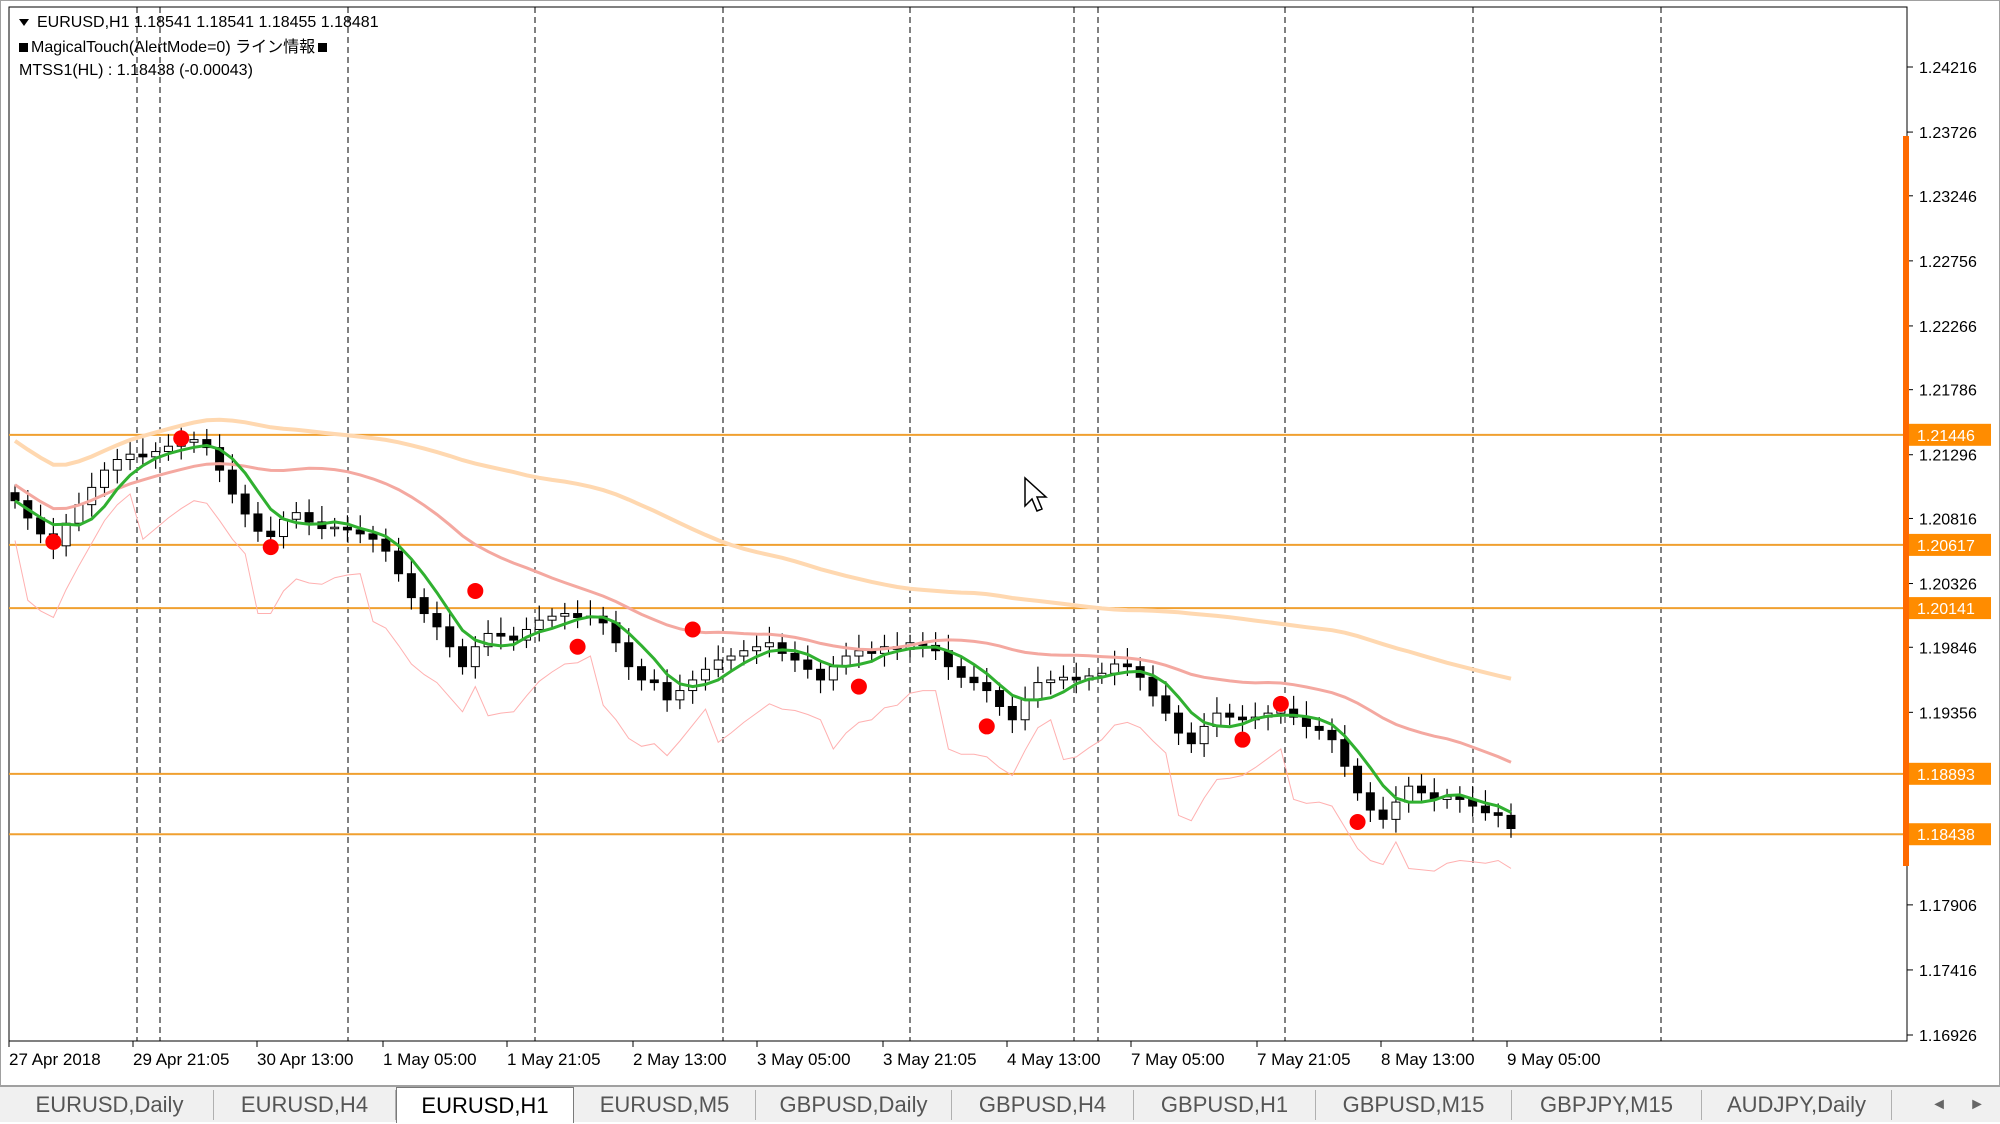 The width and height of the screenshot is (2000, 1124). I want to click on y-tick-label: 1.22266, so click(1948, 327).